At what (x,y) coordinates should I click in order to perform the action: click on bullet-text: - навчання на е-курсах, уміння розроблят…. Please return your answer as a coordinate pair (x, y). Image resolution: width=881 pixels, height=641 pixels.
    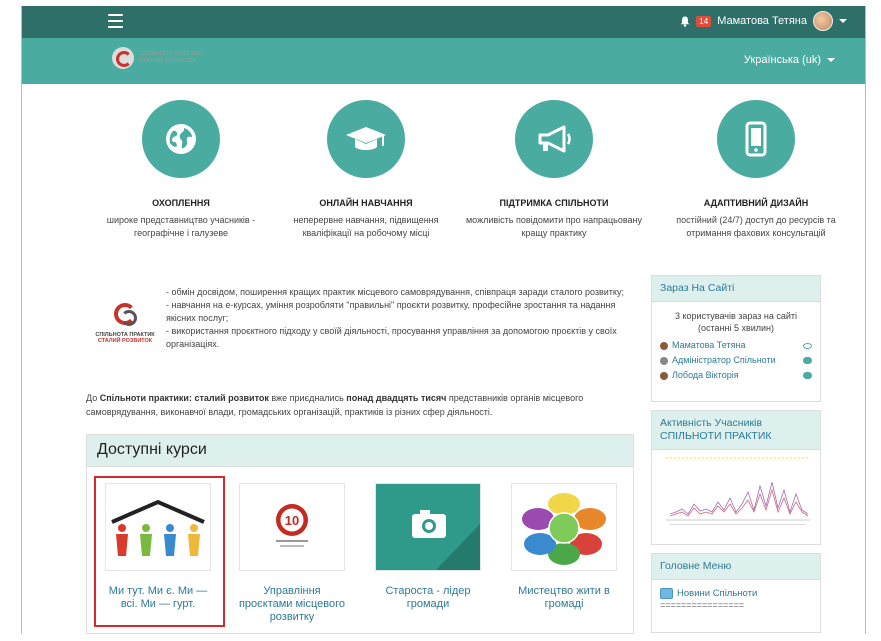
    Looking at the image, I should click on (391, 311).